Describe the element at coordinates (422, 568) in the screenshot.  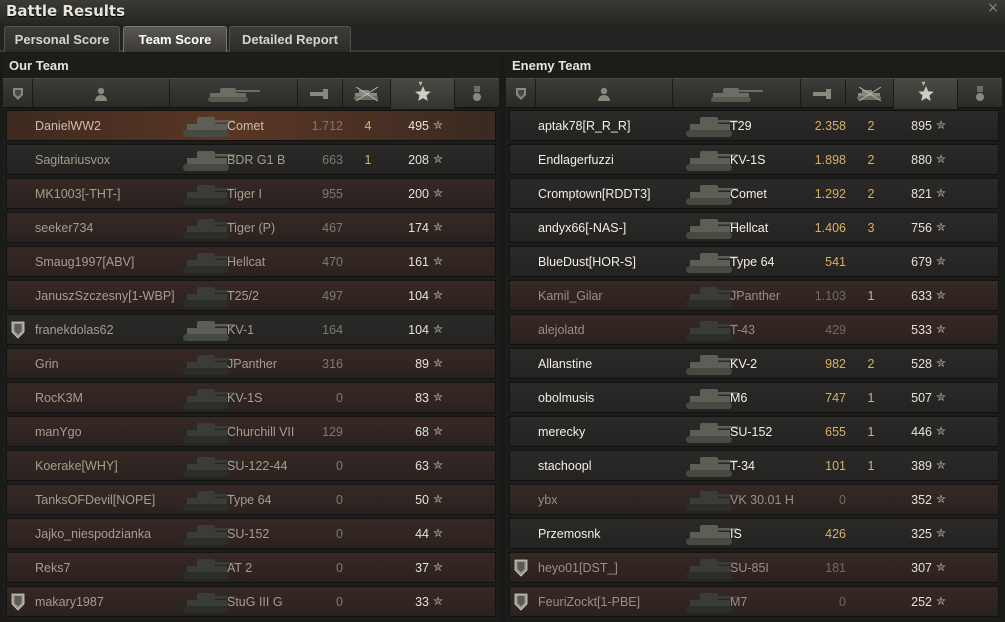
I see `experience-value: 37` at that location.